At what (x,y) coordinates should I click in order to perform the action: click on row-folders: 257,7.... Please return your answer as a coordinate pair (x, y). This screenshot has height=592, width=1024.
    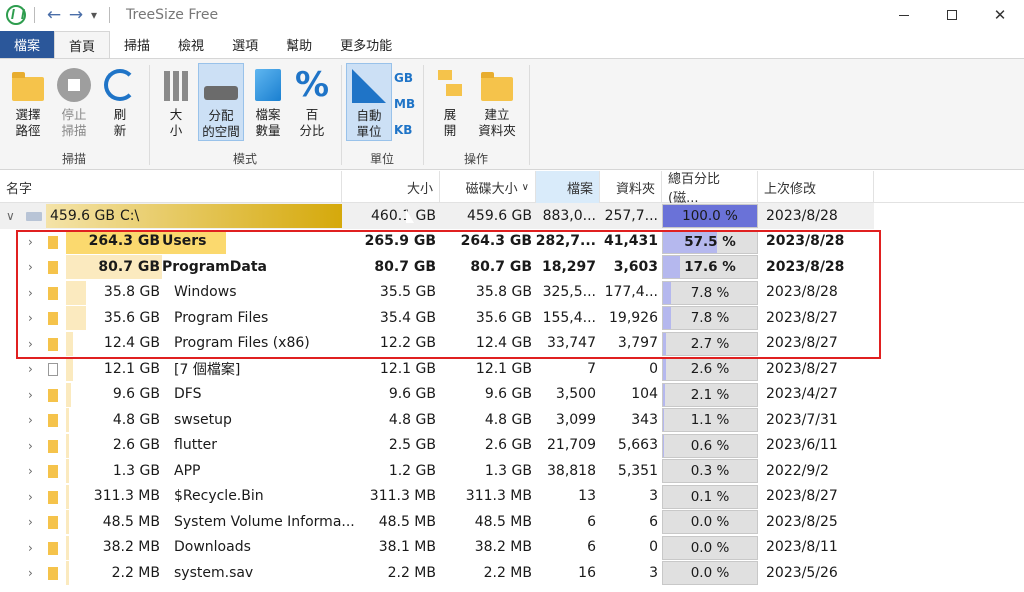
    Looking at the image, I should click on (631, 215).